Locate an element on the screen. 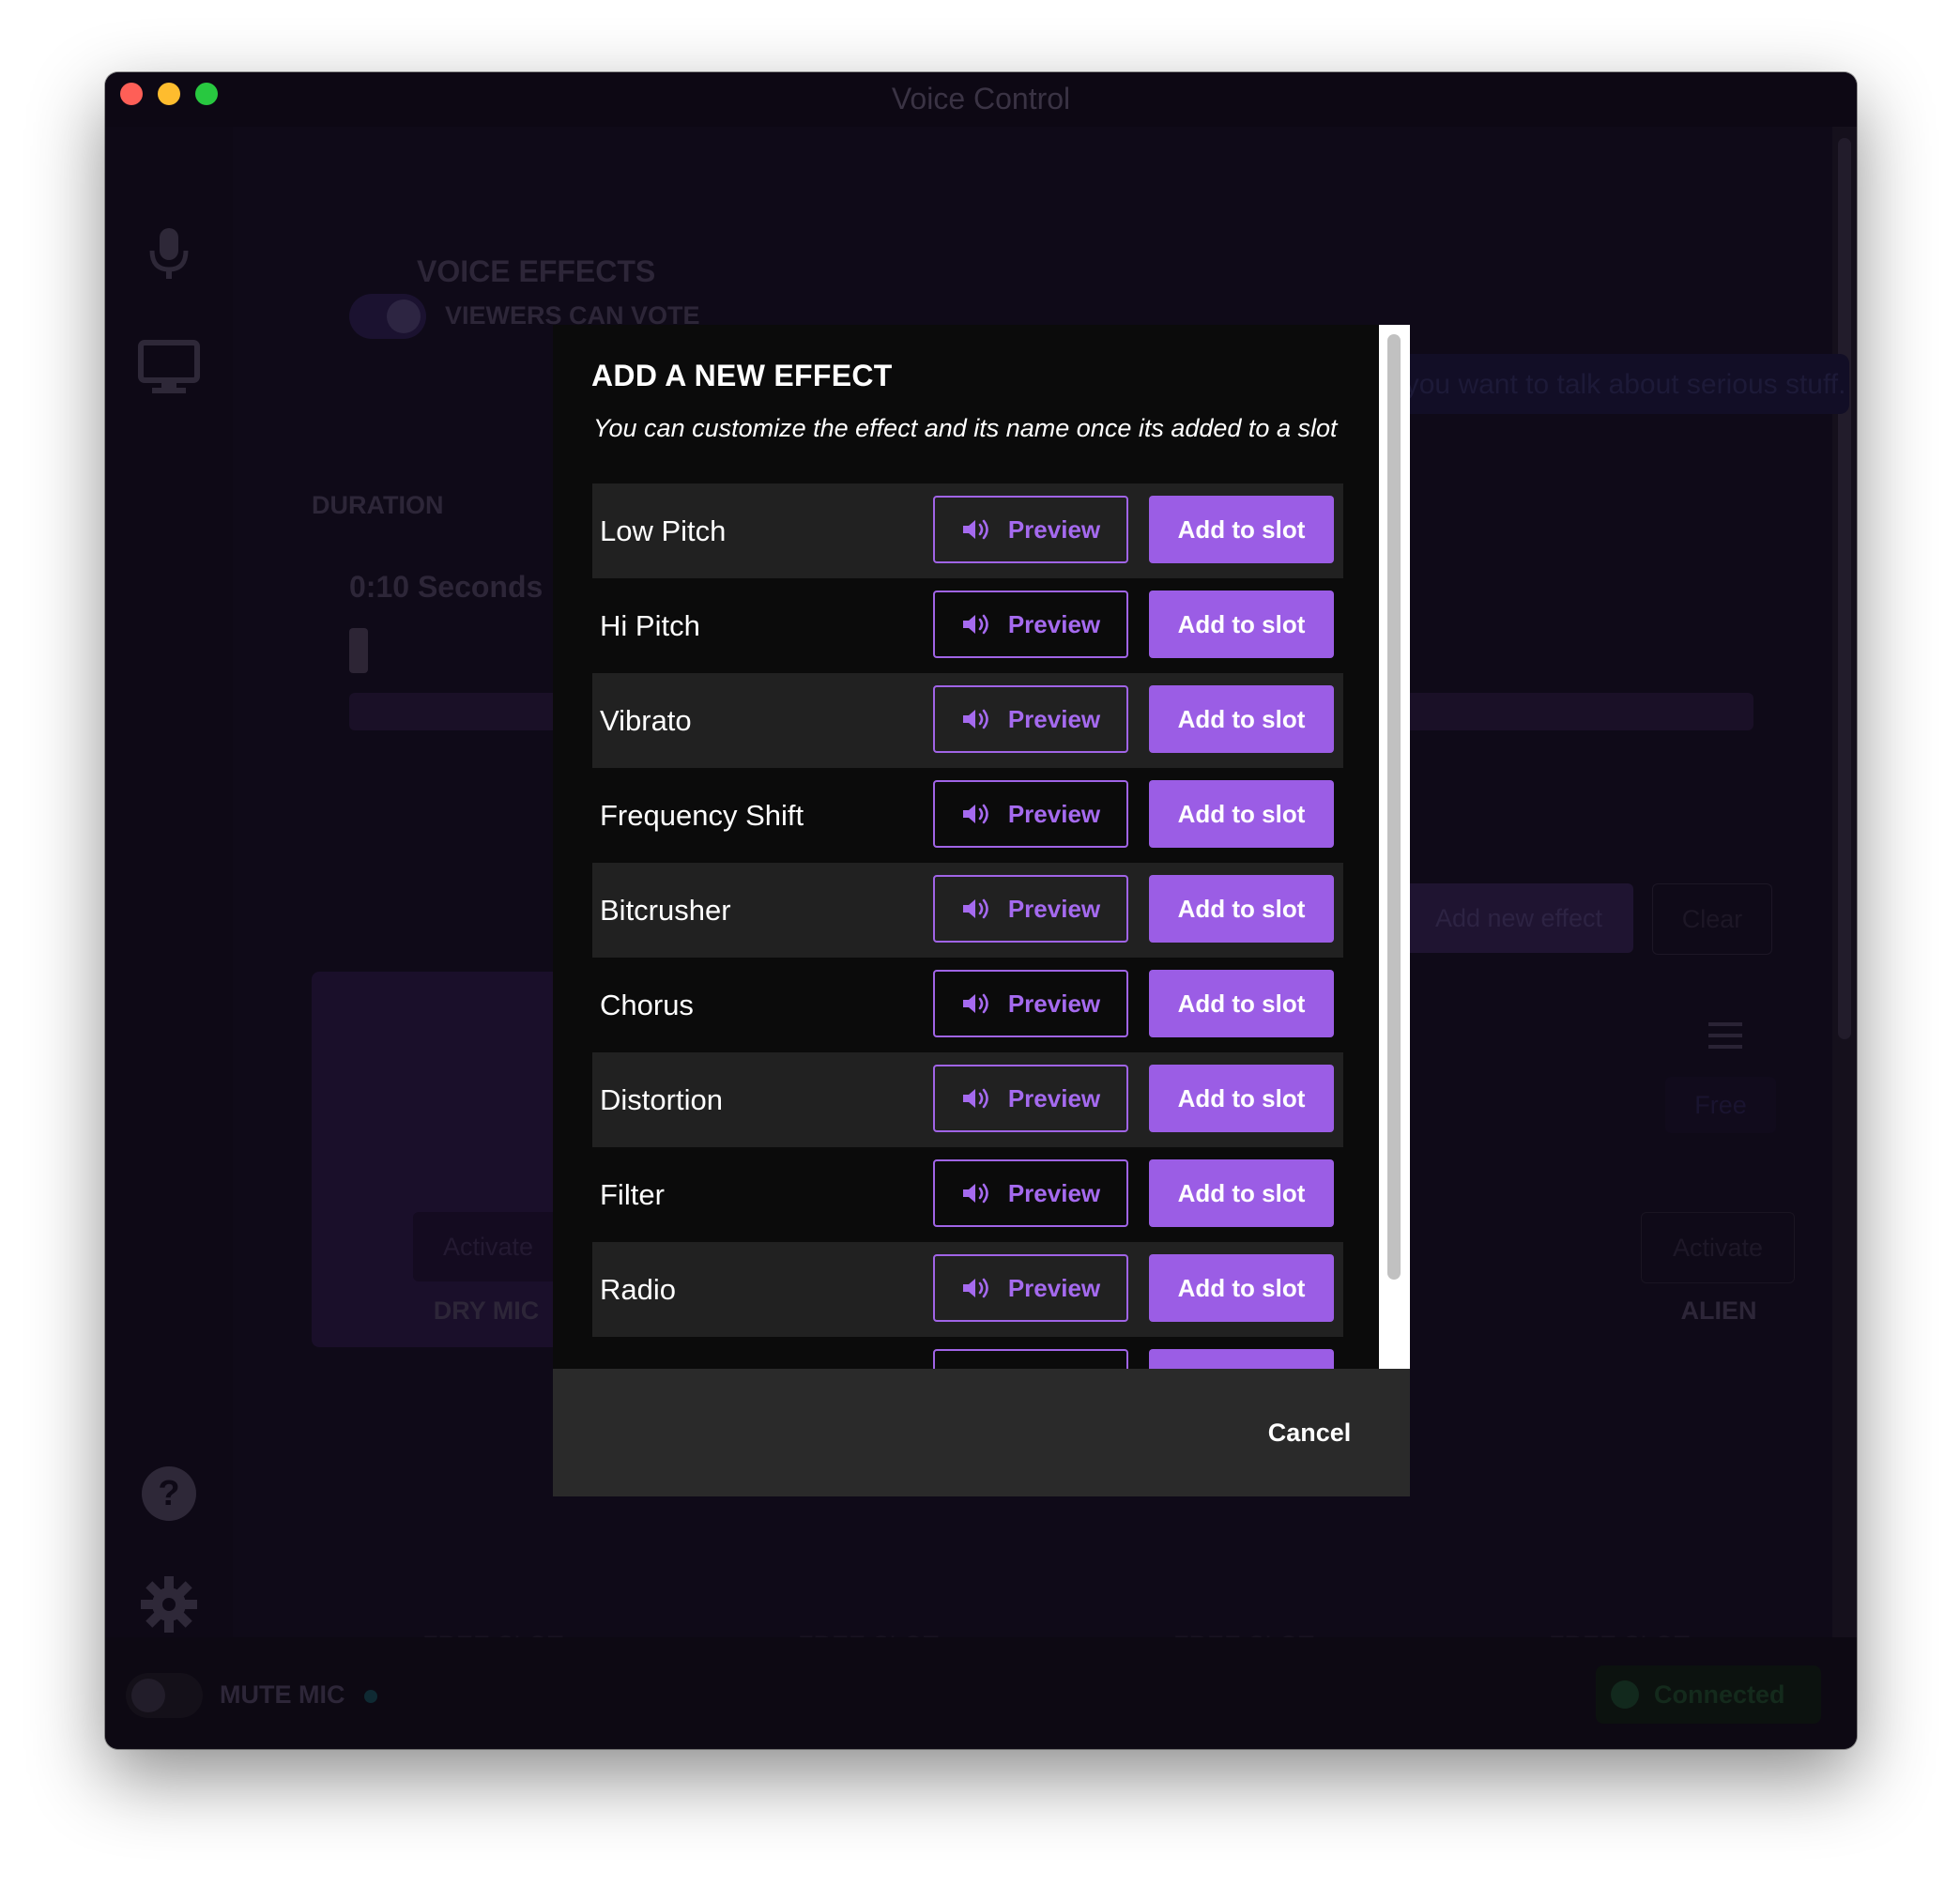  effect-name: Filter is located at coordinates (632, 1194).